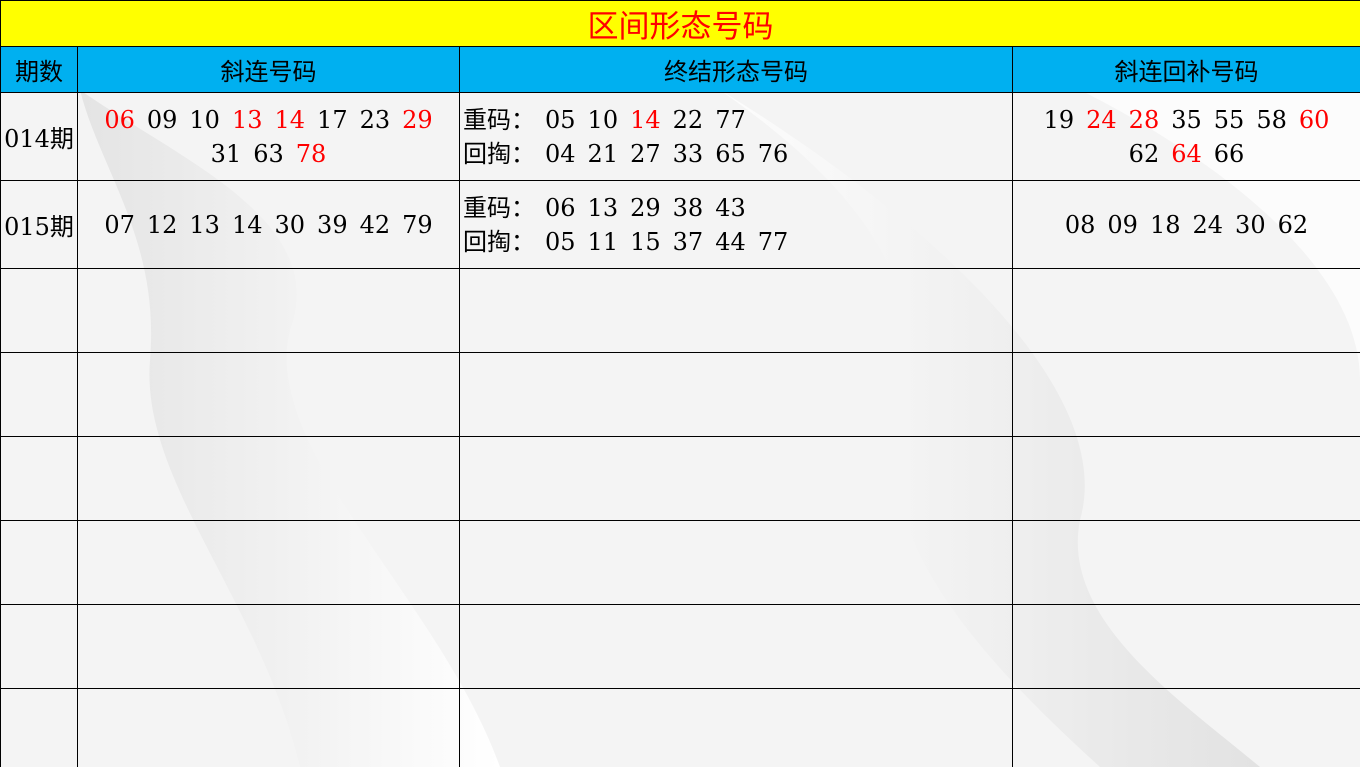  I want to click on period-cell: 014期, so click(39, 136).